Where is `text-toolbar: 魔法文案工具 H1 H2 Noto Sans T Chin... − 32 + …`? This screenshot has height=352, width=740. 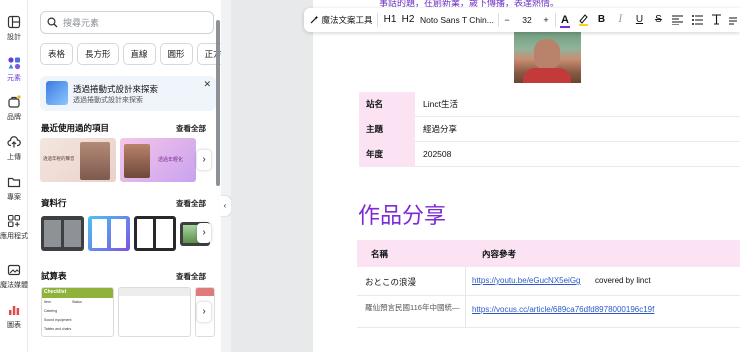
text-toolbar: 魔法文案工具 H1 H2 Noto Sans T Chin... − 32 + … is located at coordinates (522, 20).